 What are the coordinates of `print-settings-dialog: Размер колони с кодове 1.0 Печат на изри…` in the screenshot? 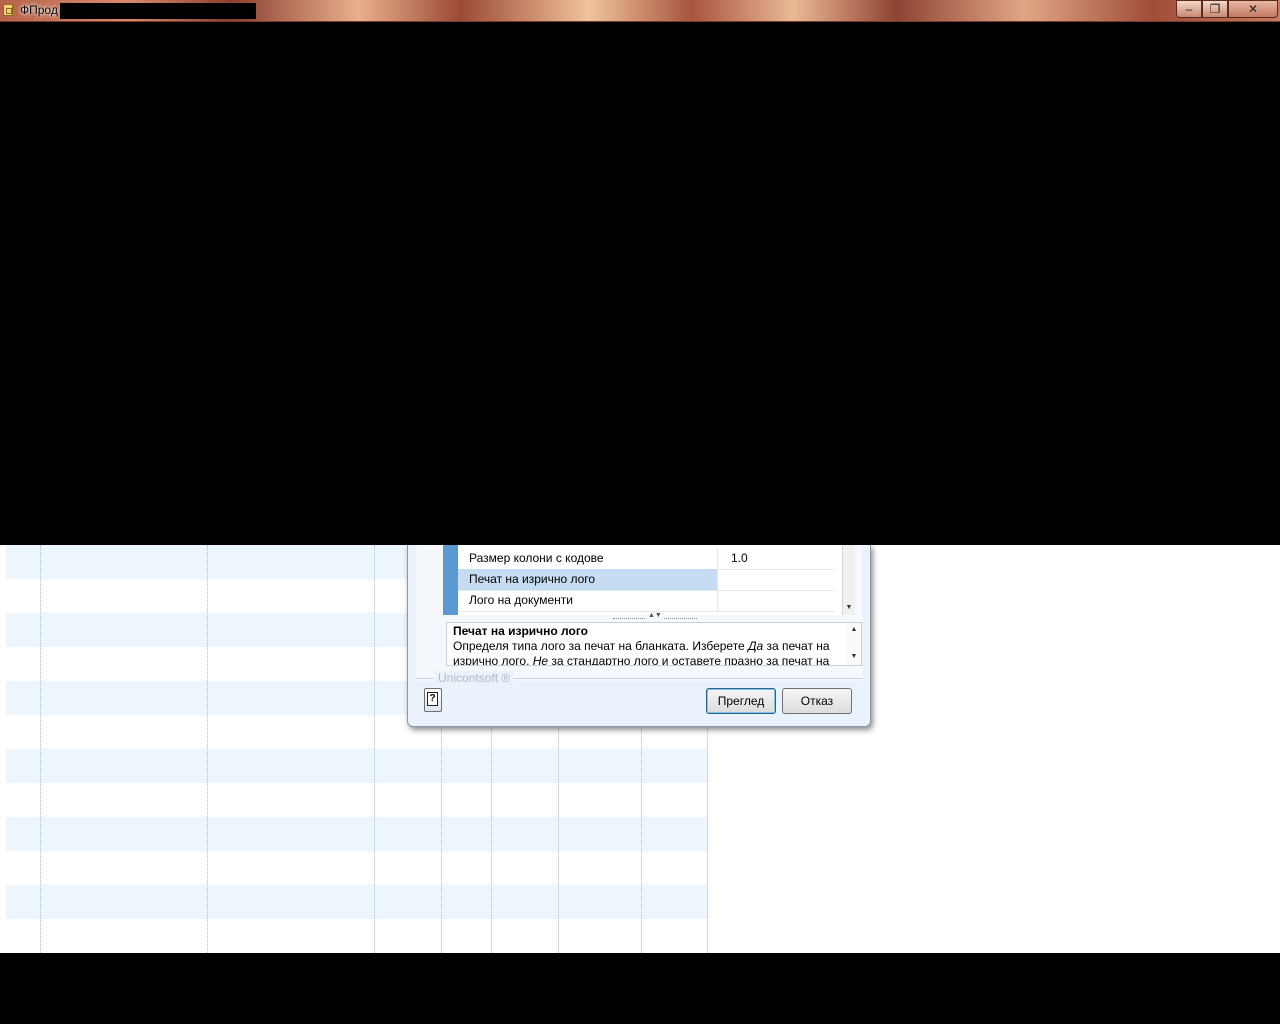 It's located at (639, 636).